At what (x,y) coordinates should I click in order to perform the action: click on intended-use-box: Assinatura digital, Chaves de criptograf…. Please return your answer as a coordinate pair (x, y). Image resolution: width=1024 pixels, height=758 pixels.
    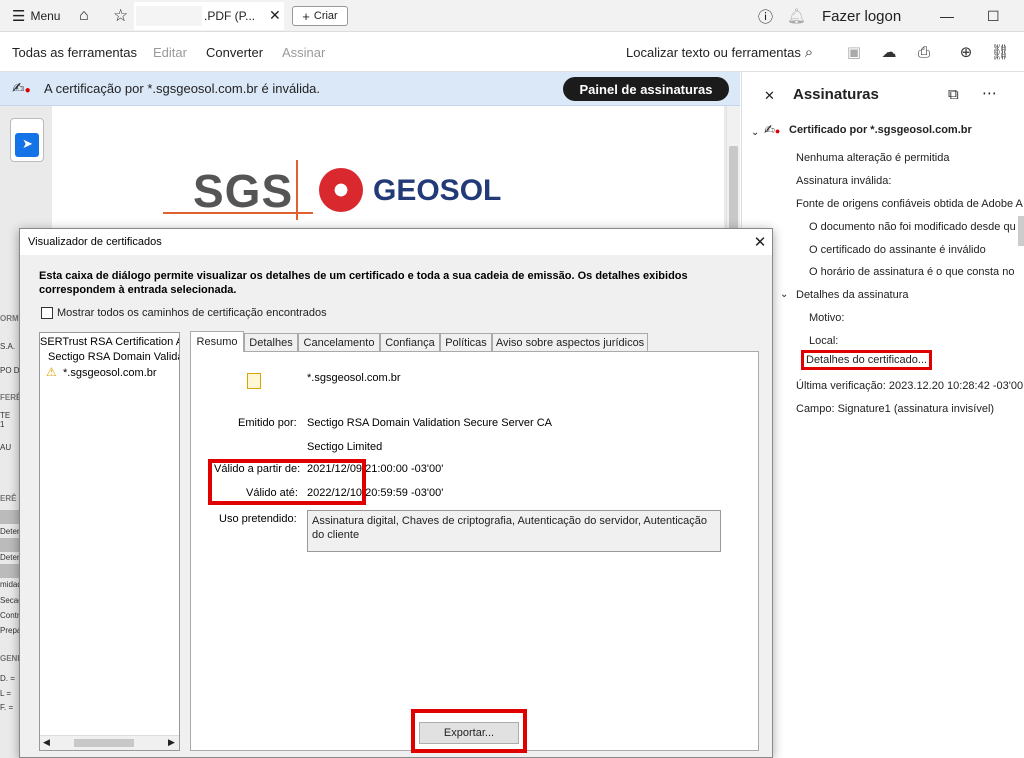
    Looking at the image, I should click on (514, 531).